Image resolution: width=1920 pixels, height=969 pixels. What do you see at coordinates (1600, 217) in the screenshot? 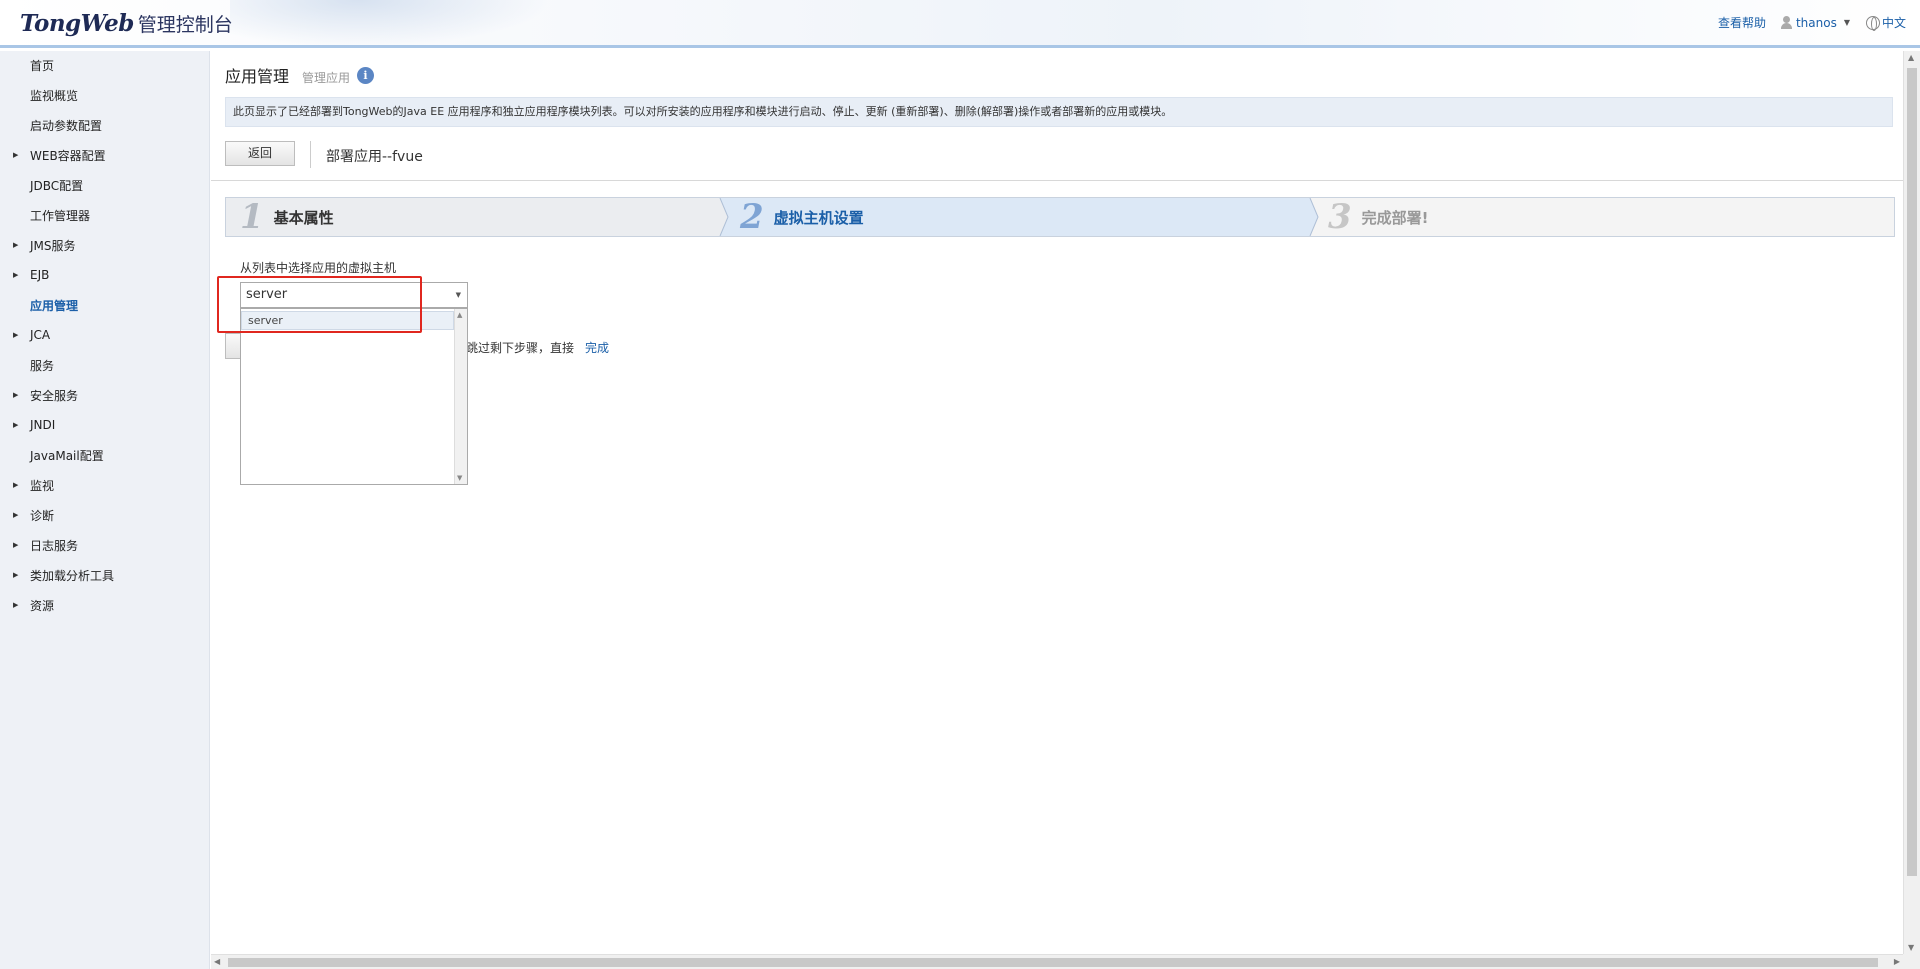
I see `wizard-step-finish: 3 完成部署!` at bounding box center [1600, 217].